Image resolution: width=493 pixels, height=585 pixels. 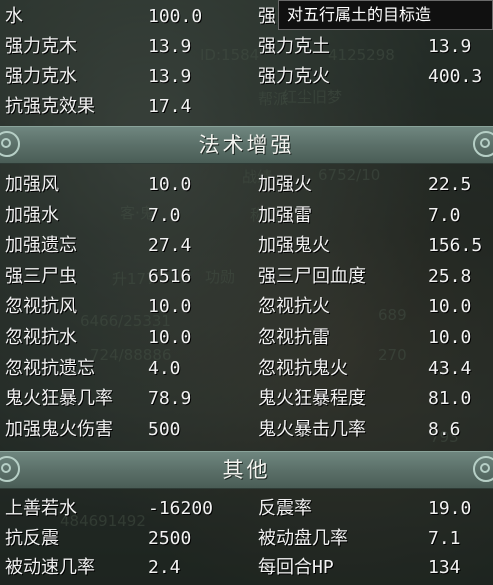 I want to click on stat-name: 忽视抗火, so click(x=294, y=307).